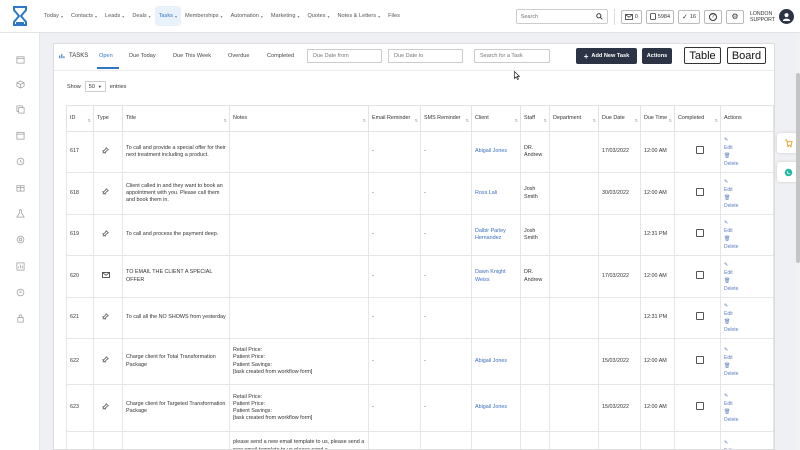  Describe the element at coordinates (606, 56) in the screenshot. I see `add-new-task-button: + Add New Task` at that location.